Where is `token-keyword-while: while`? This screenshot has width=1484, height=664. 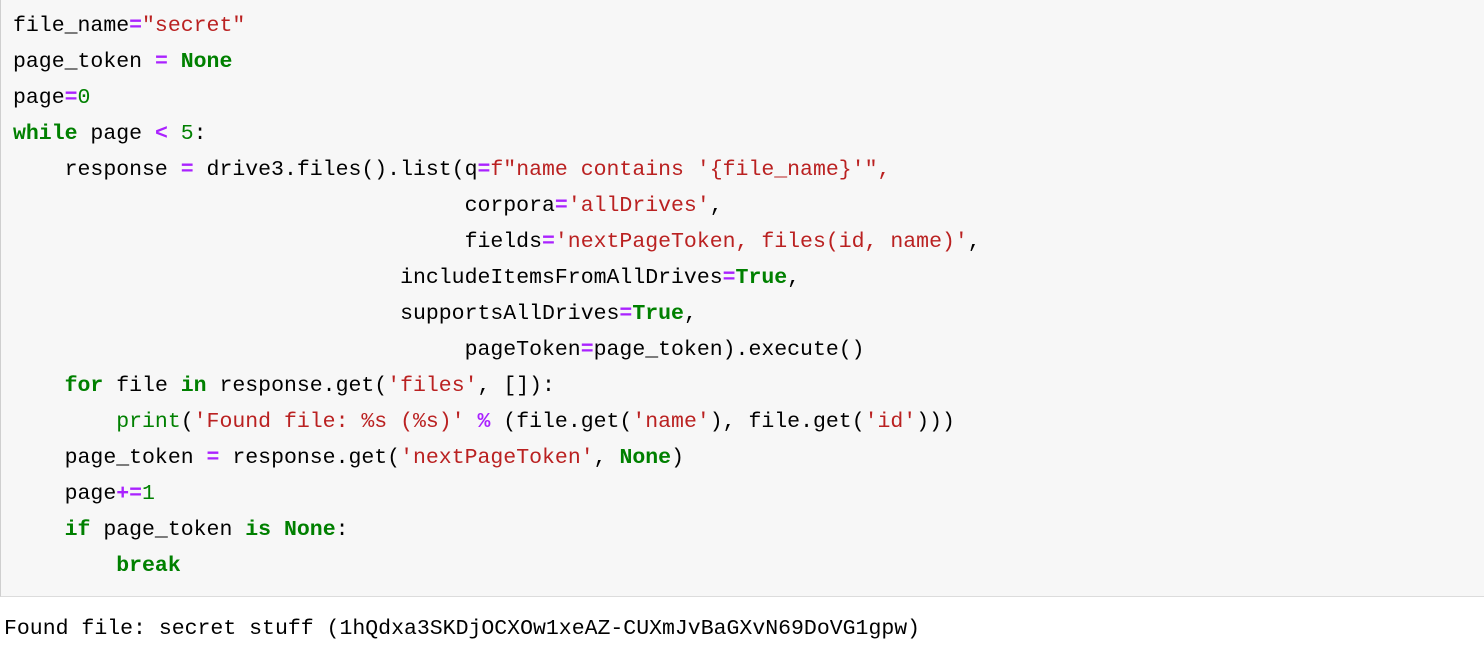 token-keyword-while: while is located at coordinates (45, 134).